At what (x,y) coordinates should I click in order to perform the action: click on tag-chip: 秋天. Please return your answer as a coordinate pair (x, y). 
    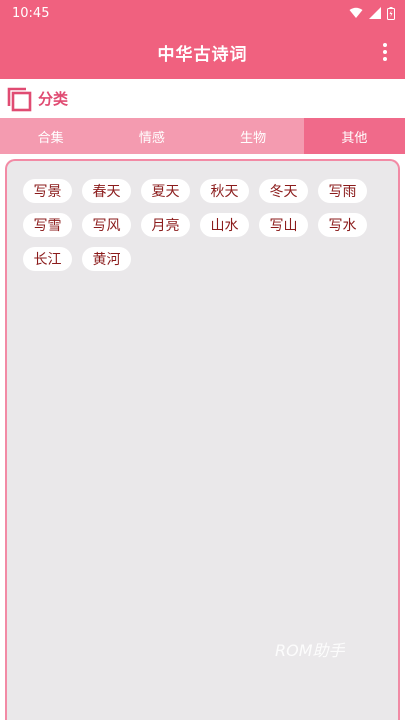
    Looking at the image, I should click on (224, 191).